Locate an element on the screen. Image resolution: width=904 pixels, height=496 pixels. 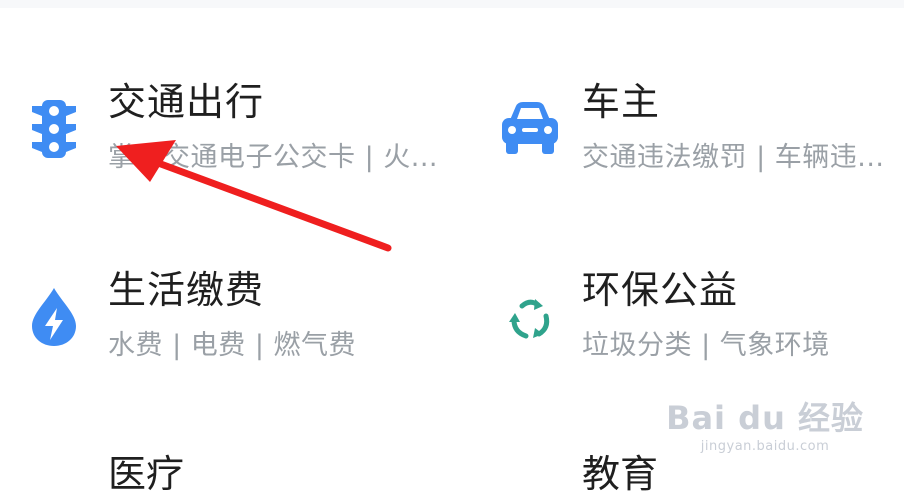
watermark-url: jingyan.baidu.com is located at coordinates (765, 446).